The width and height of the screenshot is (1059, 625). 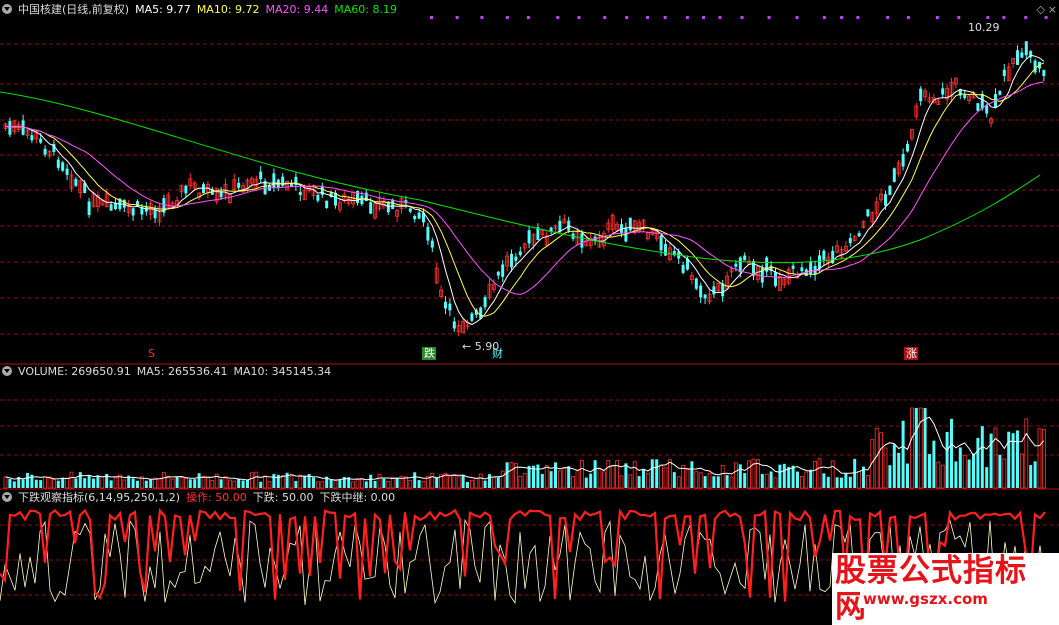 I want to click on volume-ma10: MA10: 345145.34, so click(x=282, y=371).